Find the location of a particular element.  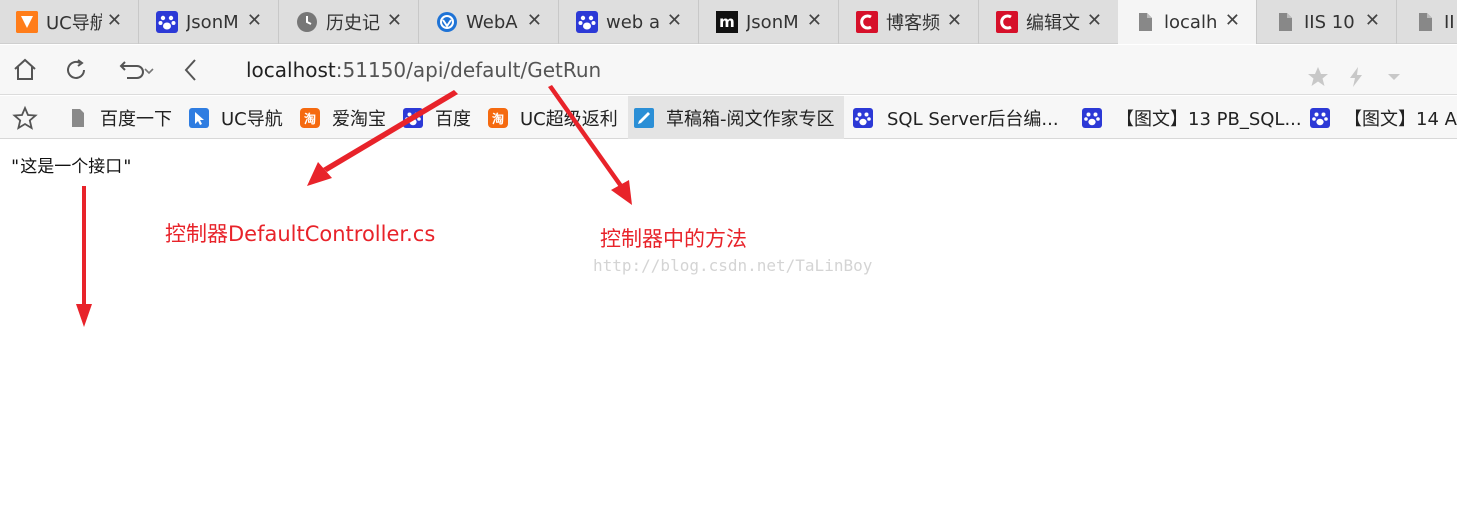

address-field: localhost:51150/api/default/GetRun is located at coordinates (833, 70).